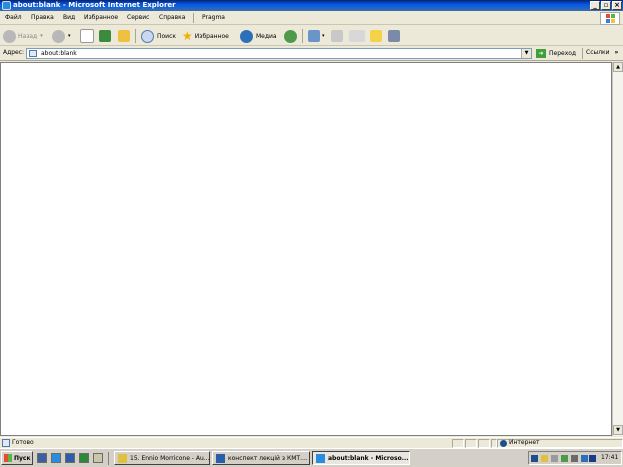  I want to click on media-label: Медиа, so click(266, 36).